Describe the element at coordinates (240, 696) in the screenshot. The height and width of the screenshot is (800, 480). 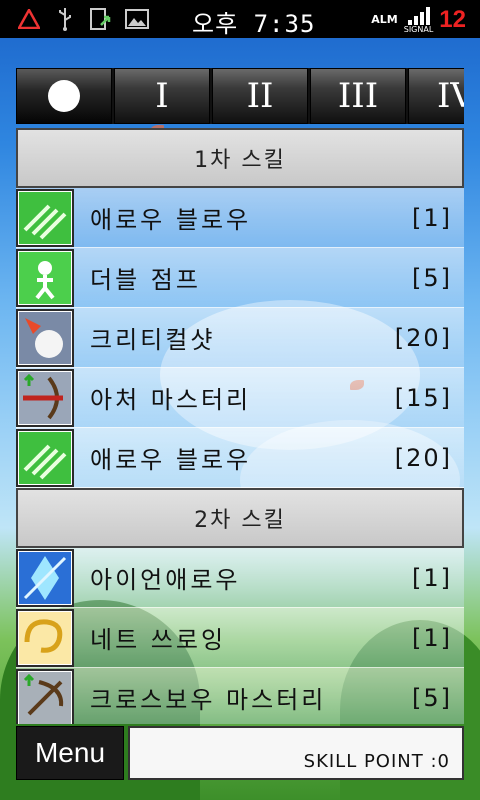
I see `skill-row: 크로스보우 마스터리 [5]` at that location.